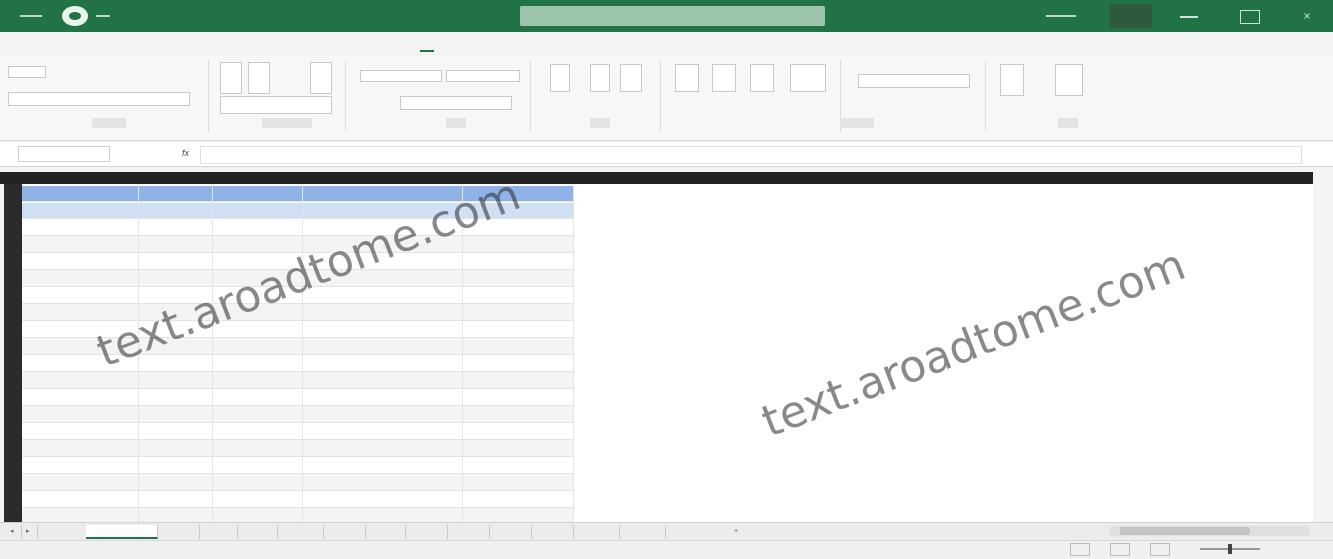  I want to click on row-header, so click(13, 353).